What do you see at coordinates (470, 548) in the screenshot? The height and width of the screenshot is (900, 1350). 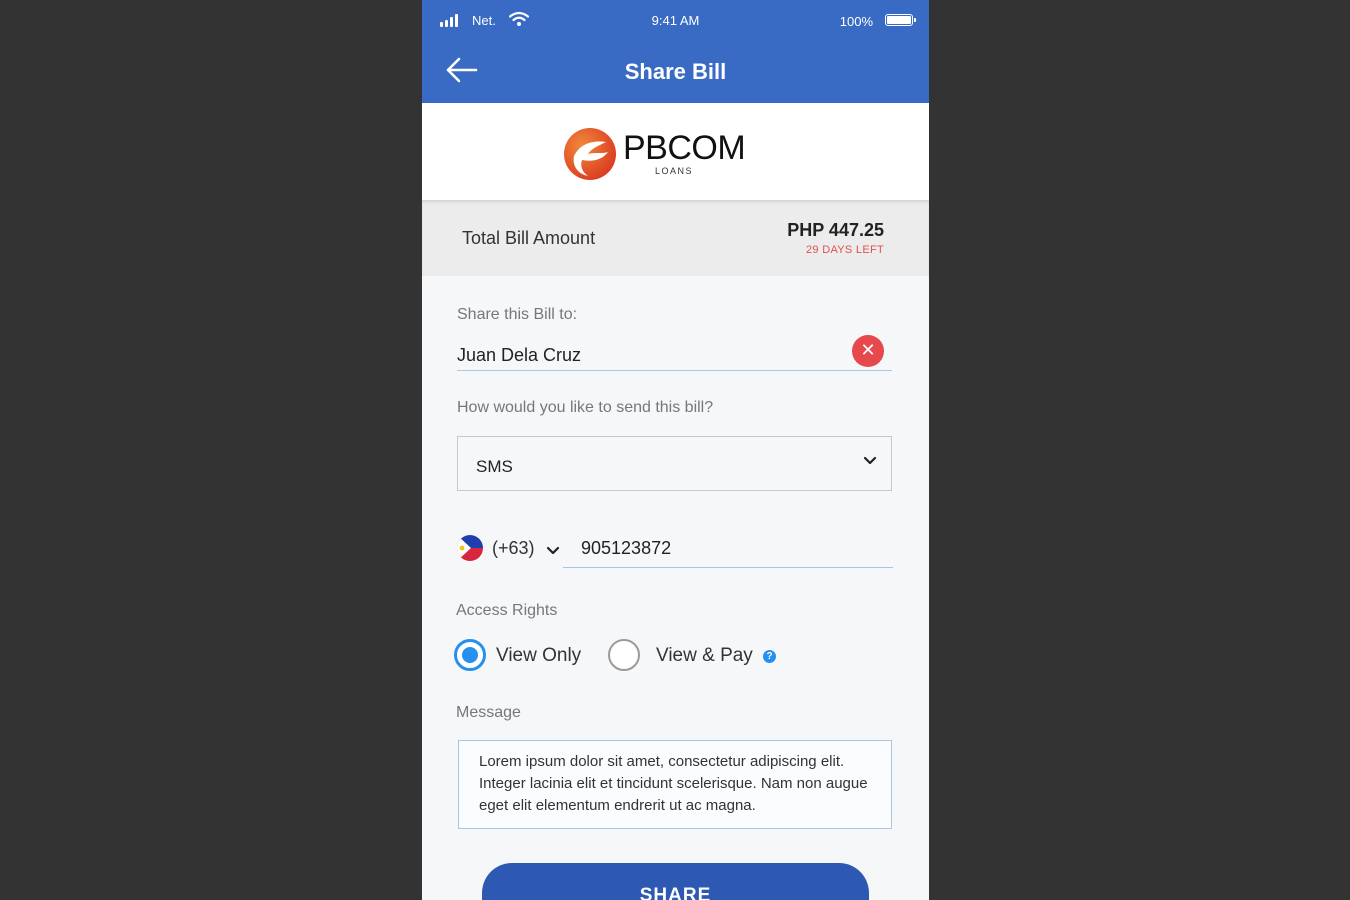 I see `philippines-flag-icon` at bounding box center [470, 548].